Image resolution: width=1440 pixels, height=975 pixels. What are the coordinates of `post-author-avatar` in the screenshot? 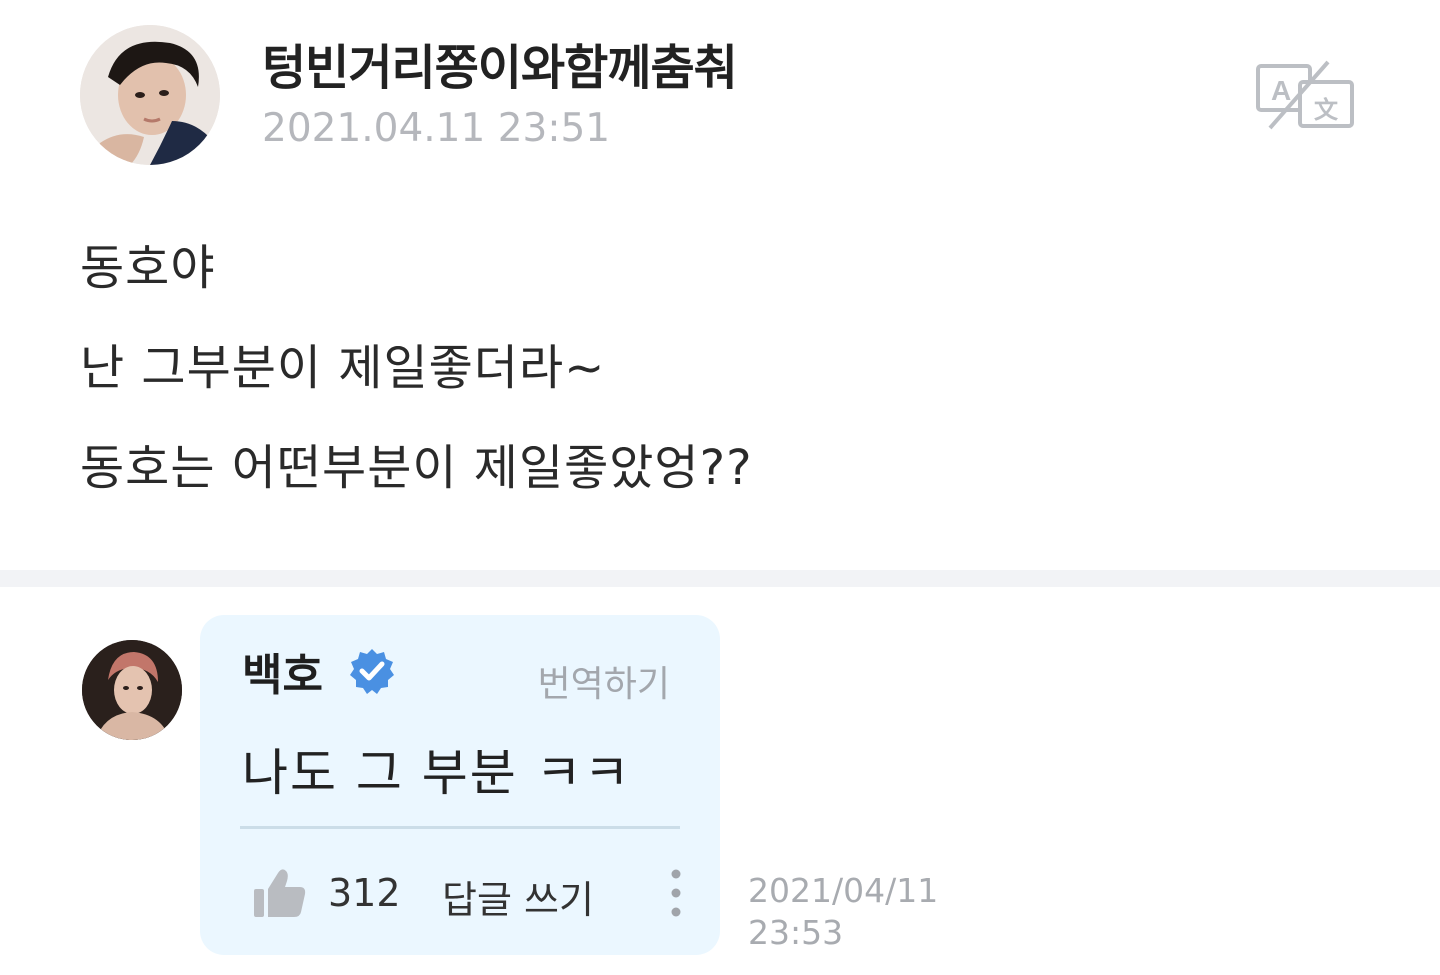 It's located at (150, 95).